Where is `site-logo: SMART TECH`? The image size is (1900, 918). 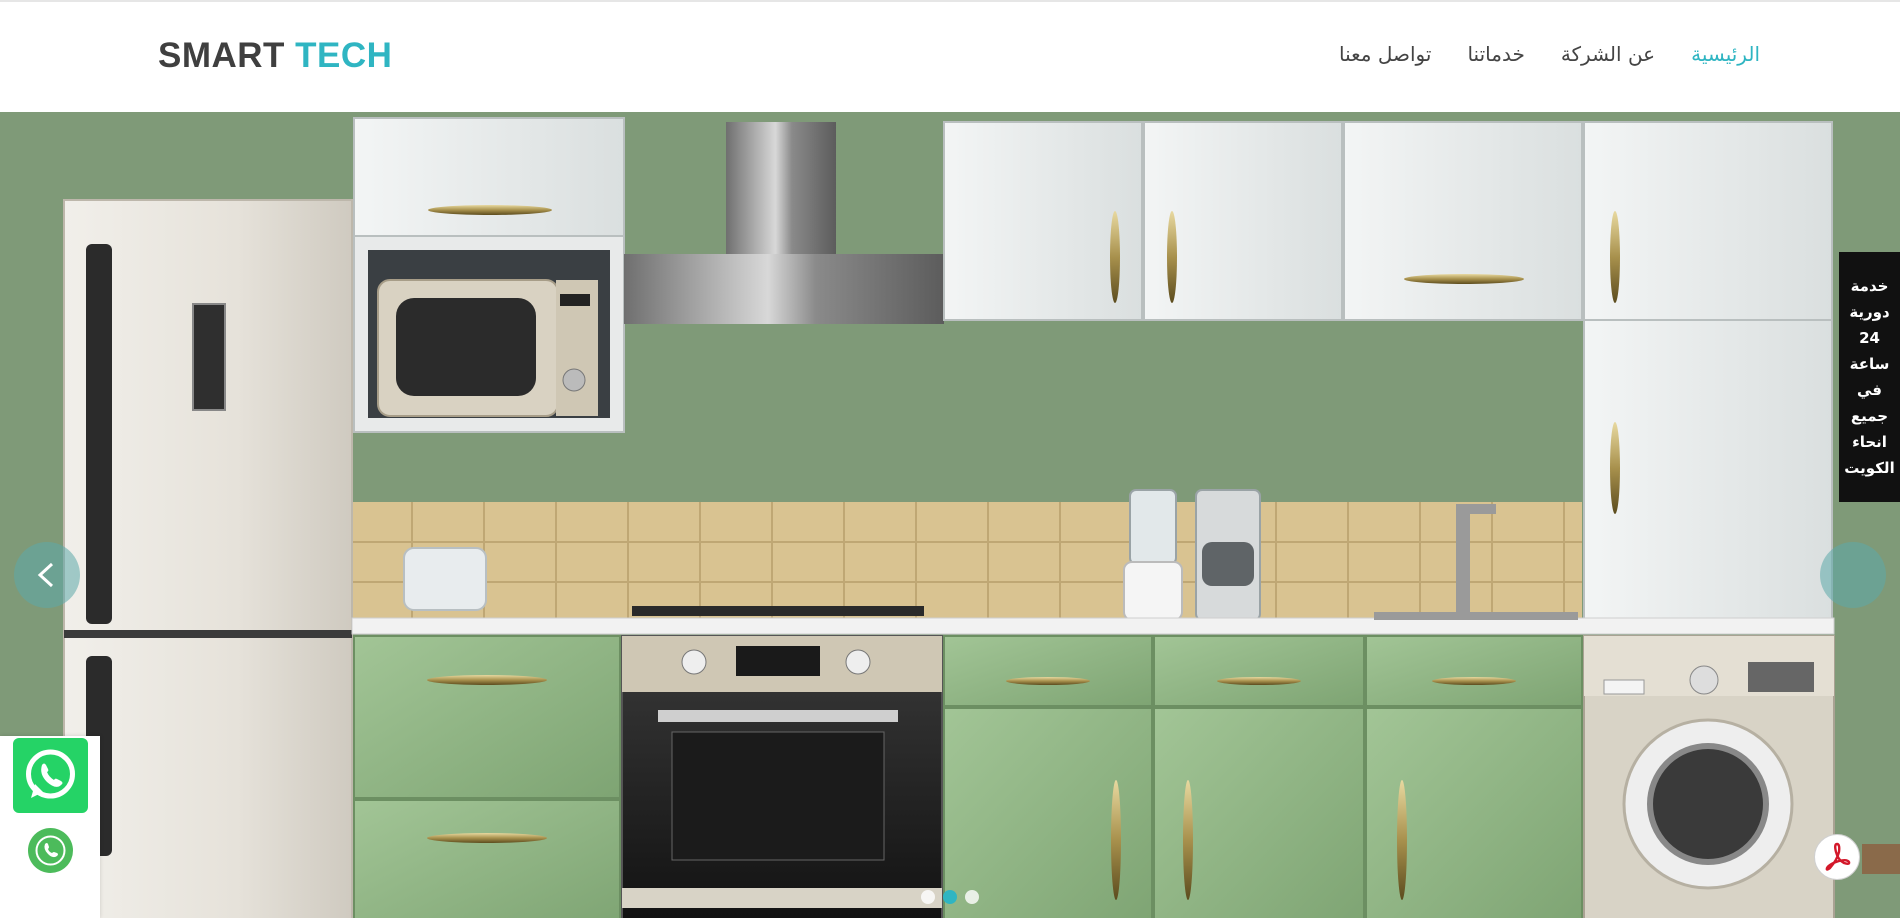
site-logo: SMART TECH is located at coordinates (275, 56).